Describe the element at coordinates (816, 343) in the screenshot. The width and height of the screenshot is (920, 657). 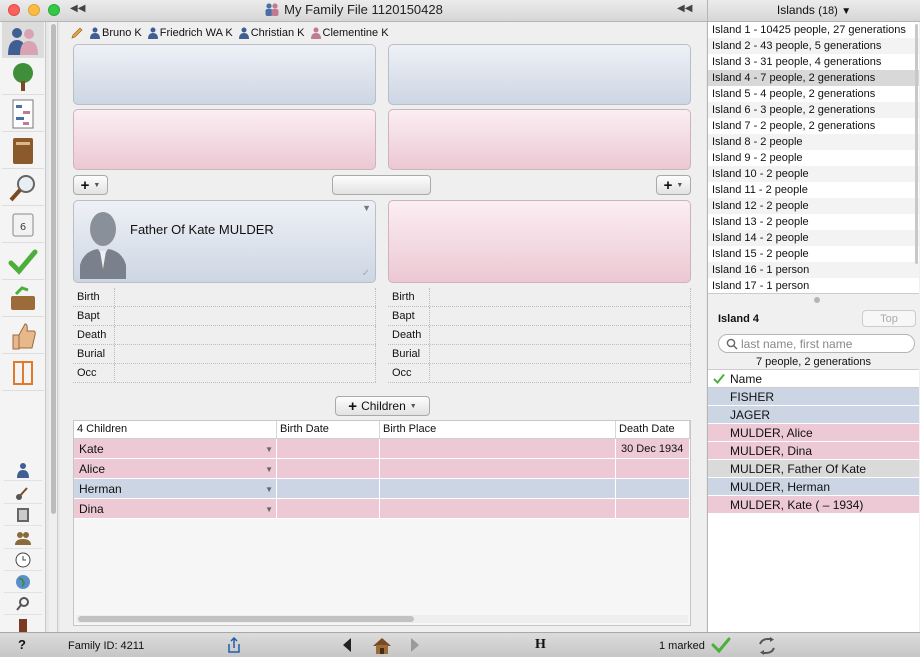
I see `name-search-input: last name, first name` at that location.